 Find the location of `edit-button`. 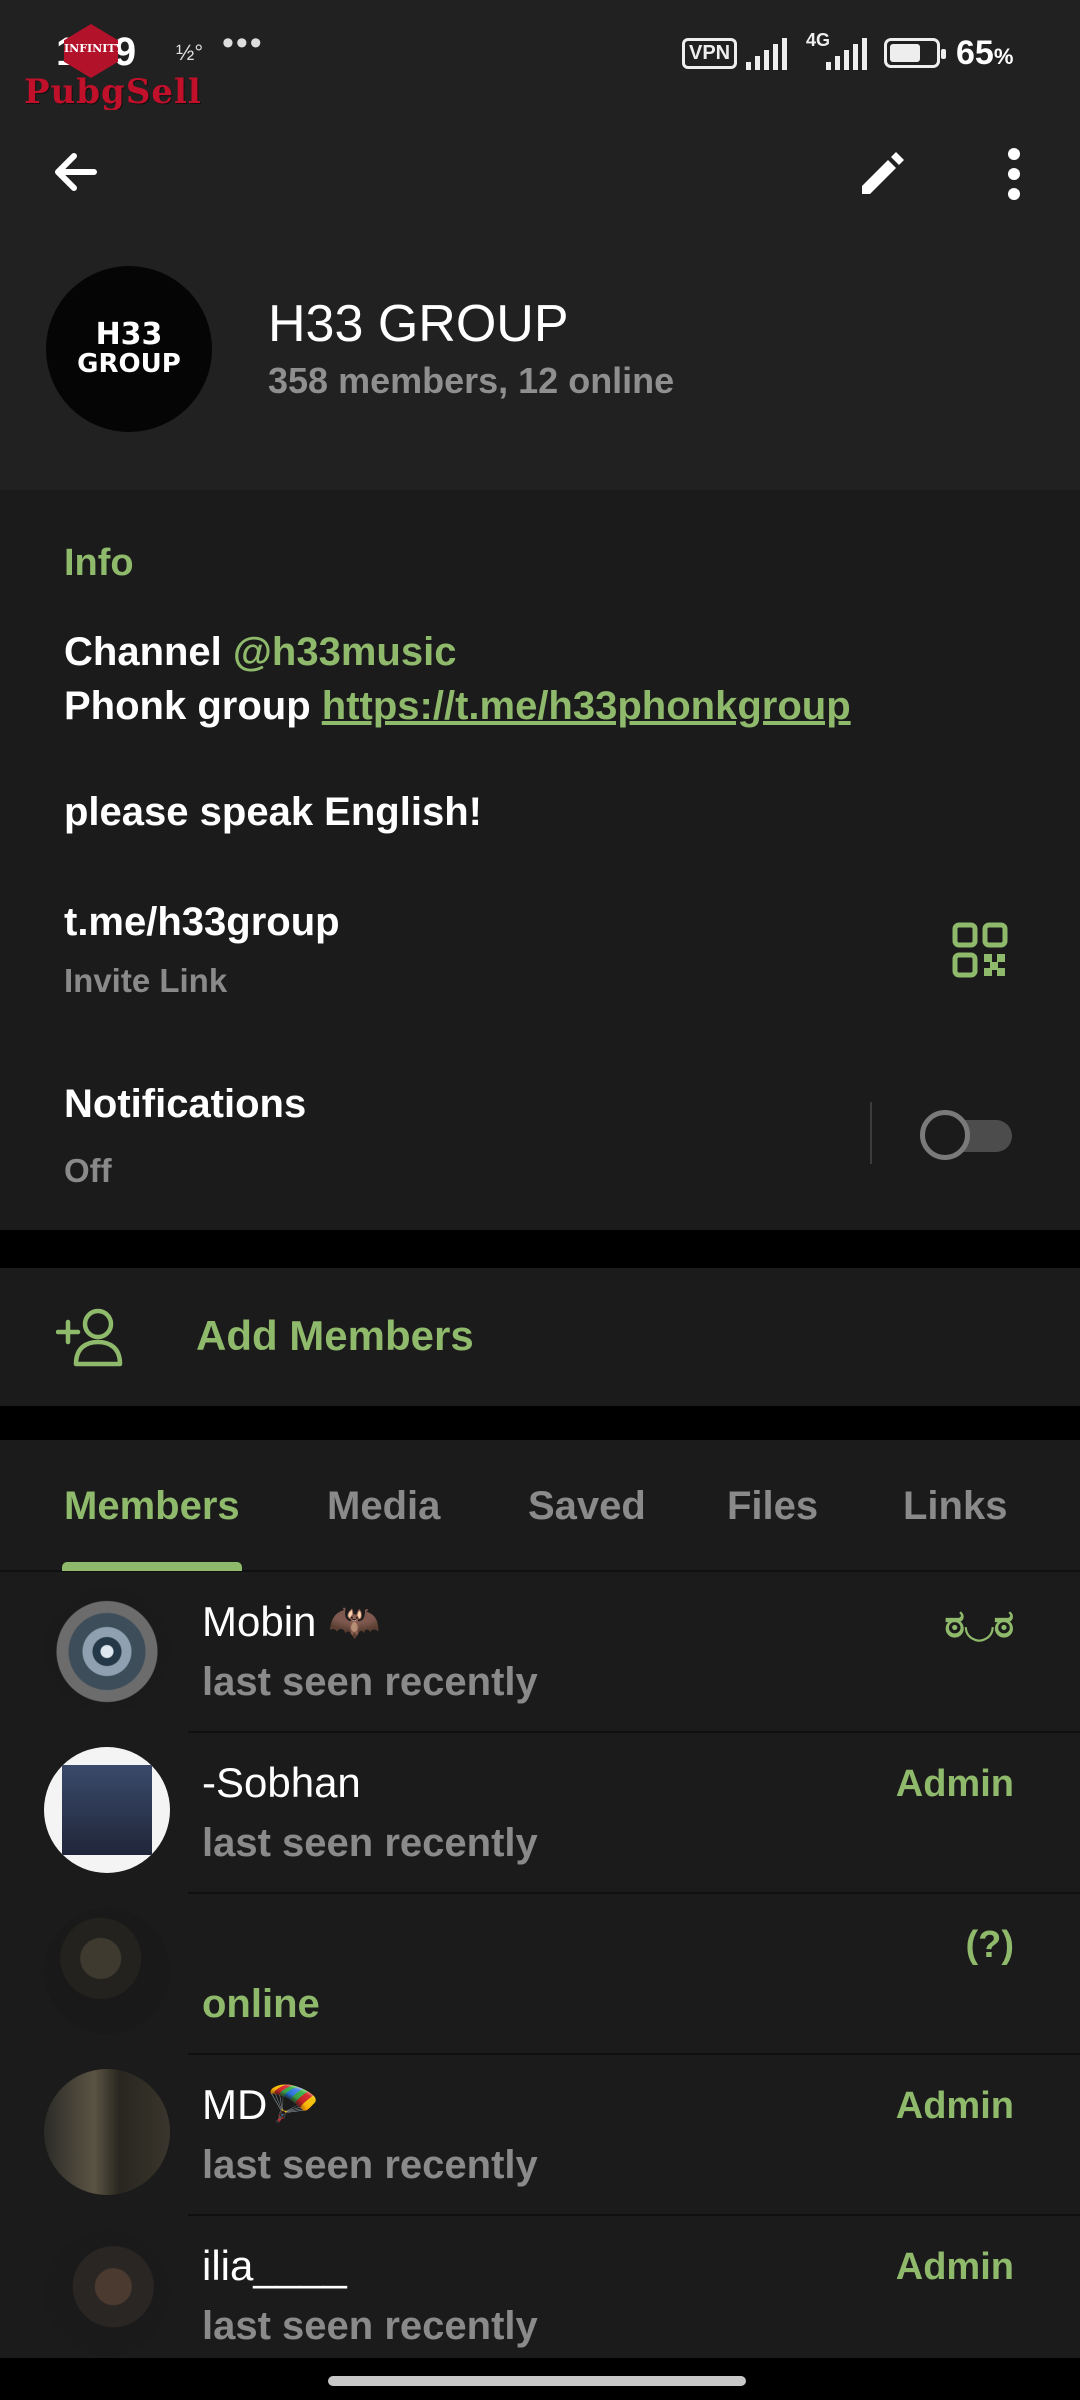

edit-button is located at coordinates (882, 174).